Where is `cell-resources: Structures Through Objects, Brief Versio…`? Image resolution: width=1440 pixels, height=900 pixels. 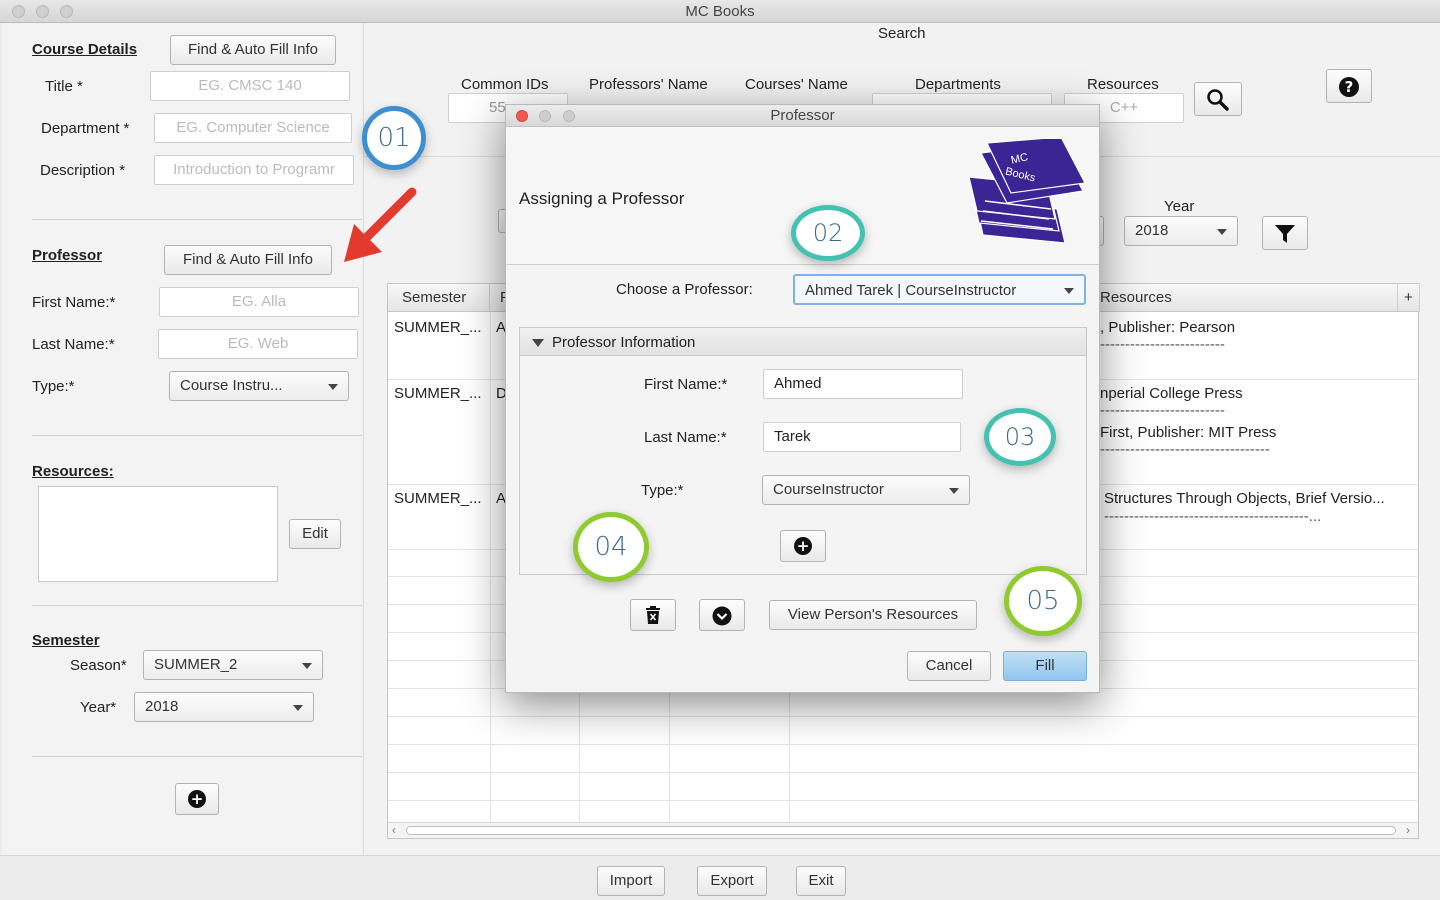
cell-resources: Structures Through Objects, Brief Versio… is located at coordinates (1244, 498).